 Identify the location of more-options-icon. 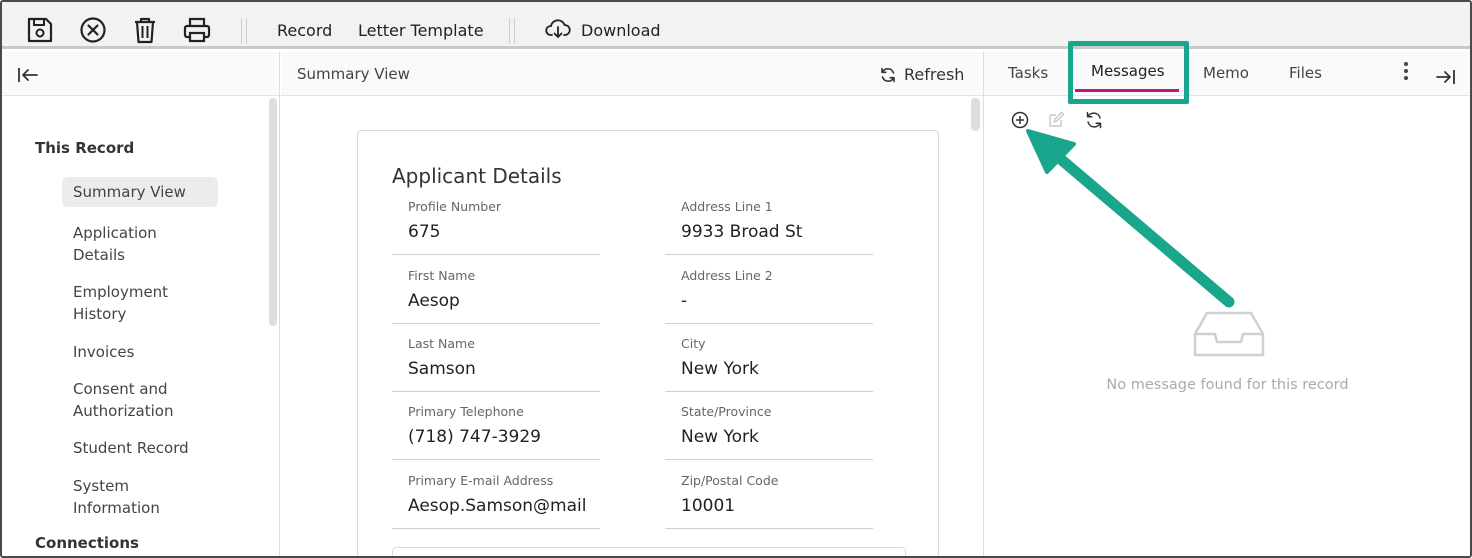
(1406, 72).